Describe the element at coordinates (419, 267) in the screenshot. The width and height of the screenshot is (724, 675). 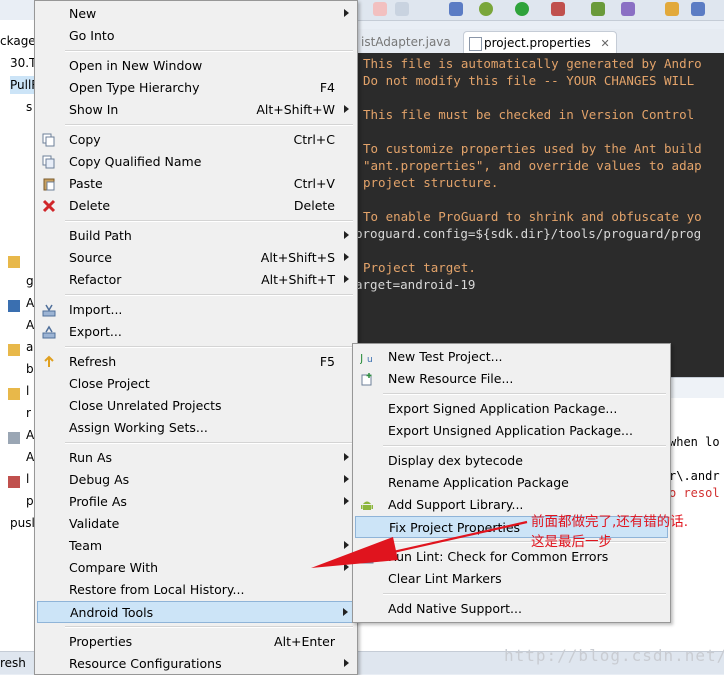
I see `editor-line: Project target.` at that location.